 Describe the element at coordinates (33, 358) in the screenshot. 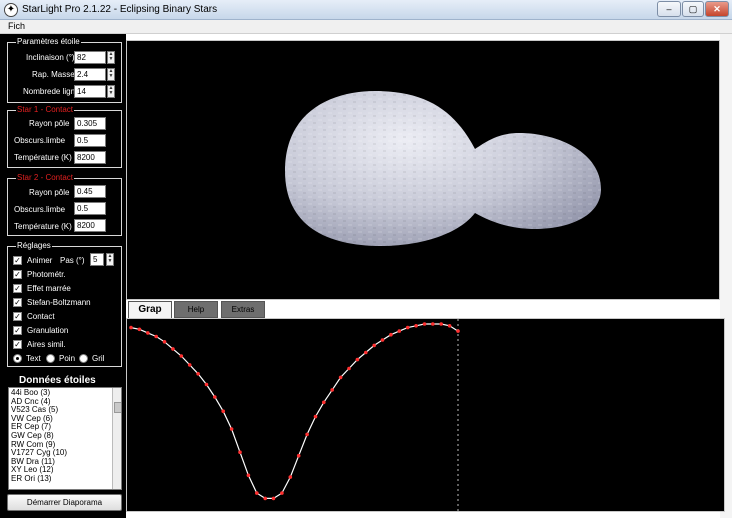

I see `radio-text-label: Text` at that location.